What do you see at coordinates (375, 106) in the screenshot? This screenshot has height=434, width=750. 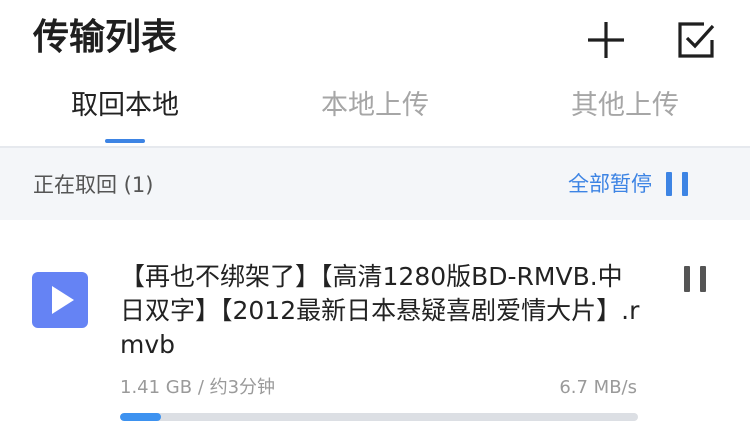 I see `tab-local-upload: 本地上传` at bounding box center [375, 106].